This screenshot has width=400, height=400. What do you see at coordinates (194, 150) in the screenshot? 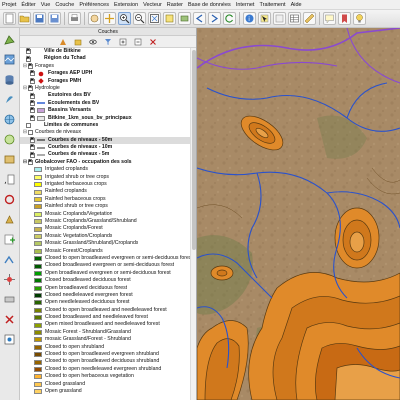
I see `layers-scrollbar-thumb` at bounding box center [194, 150].